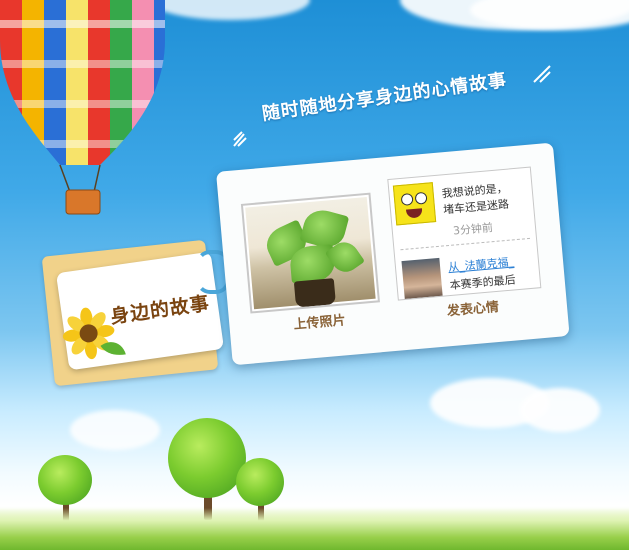 This screenshot has height=550, width=629. What do you see at coordinates (414, 213) in the screenshot?
I see `mouth` at bounding box center [414, 213].